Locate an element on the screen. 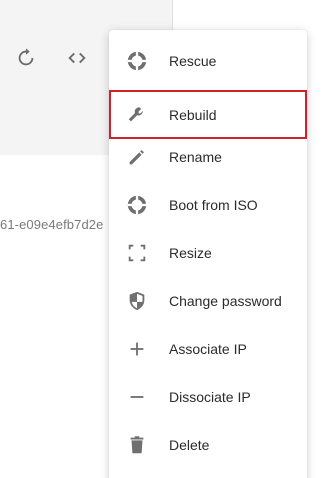 The width and height of the screenshot is (335, 478). code-button is located at coordinates (77, 58).